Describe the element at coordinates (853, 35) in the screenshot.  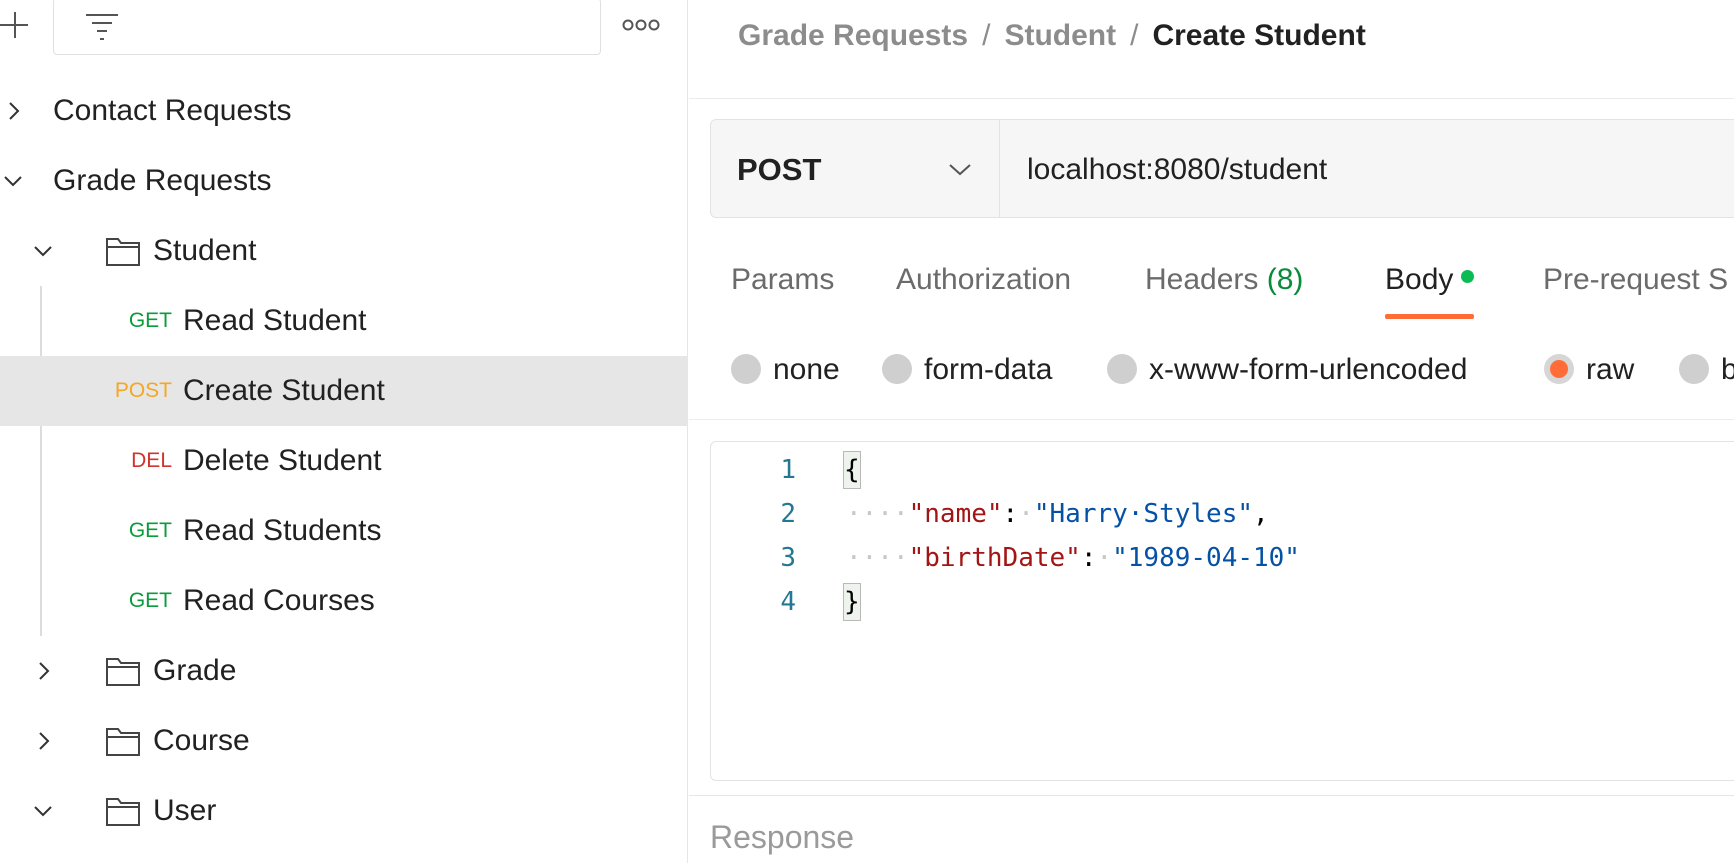
I see `breadcrumb-collection: Grade Requests` at that location.